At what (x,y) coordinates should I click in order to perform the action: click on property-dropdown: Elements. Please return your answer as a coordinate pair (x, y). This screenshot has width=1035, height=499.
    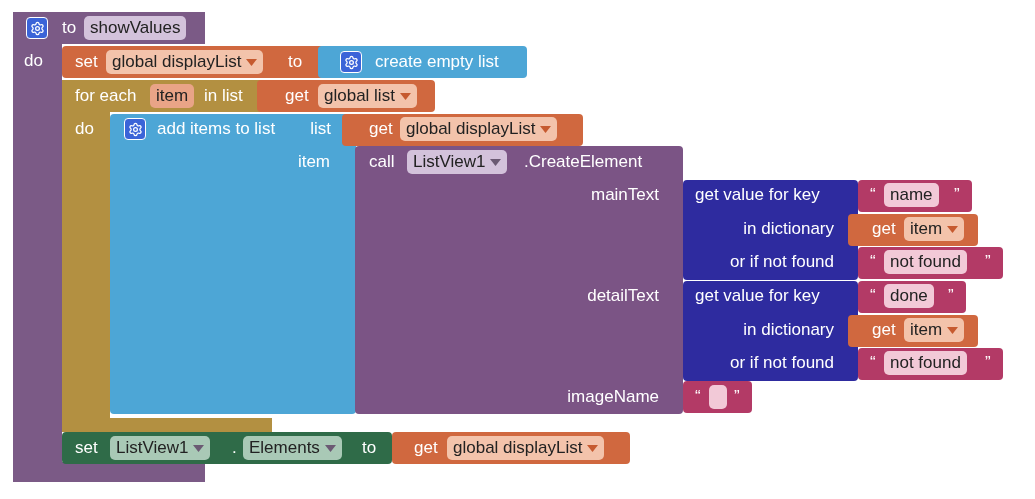
    Looking at the image, I should click on (292, 448).